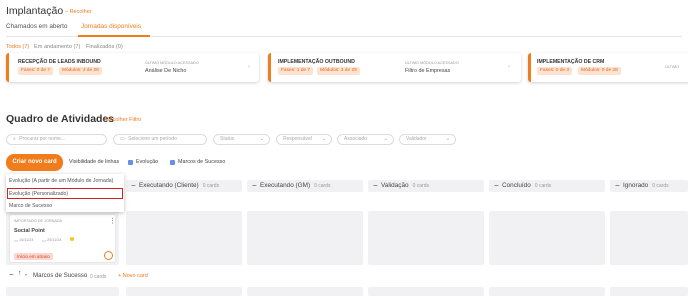 The height and width of the screenshot is (296, 688). I want to click on evolucao-checkbox-label: Evolução, so click(147, 162).